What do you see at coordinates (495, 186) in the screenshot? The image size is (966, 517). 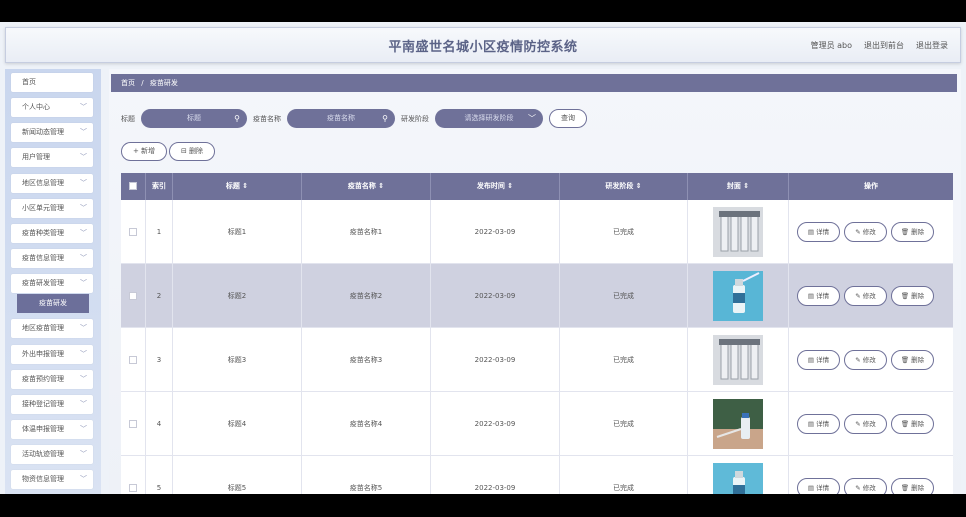 I see `col-publish-time: 发布时间 ⇕` at bounding box center [495, 186].